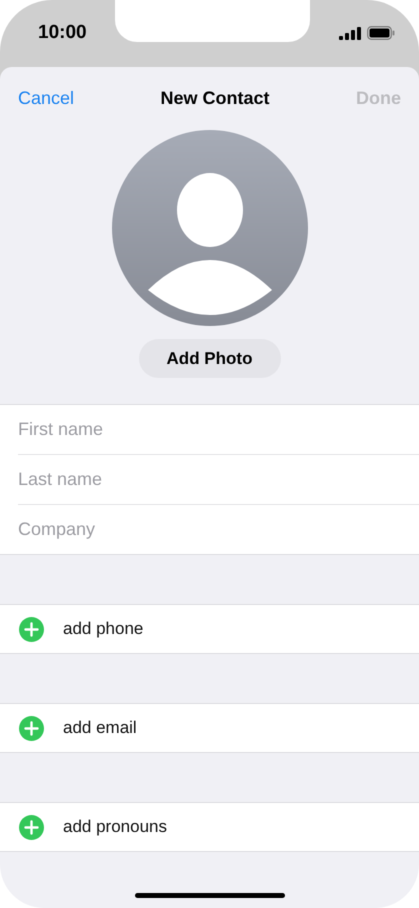 This screenshot has height=908, width=419. Describe the element at coordinates (115, 827) in the screenshot. I see `add-row-label: add pronouns` at that location.